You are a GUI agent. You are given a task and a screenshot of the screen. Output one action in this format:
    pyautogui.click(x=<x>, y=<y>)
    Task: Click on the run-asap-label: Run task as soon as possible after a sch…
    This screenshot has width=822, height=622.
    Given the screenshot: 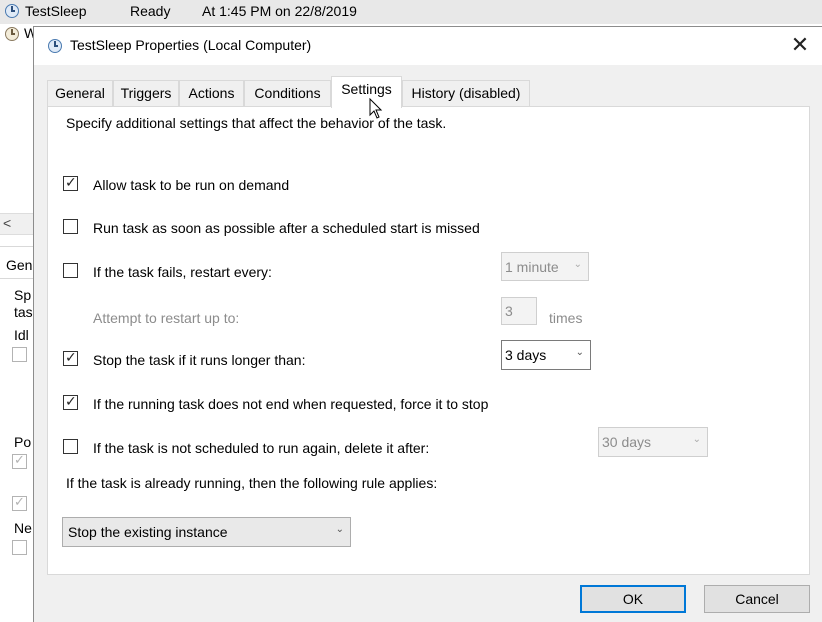 What is the action you would take?
    pyautogui.click(x=286, y=228)
    